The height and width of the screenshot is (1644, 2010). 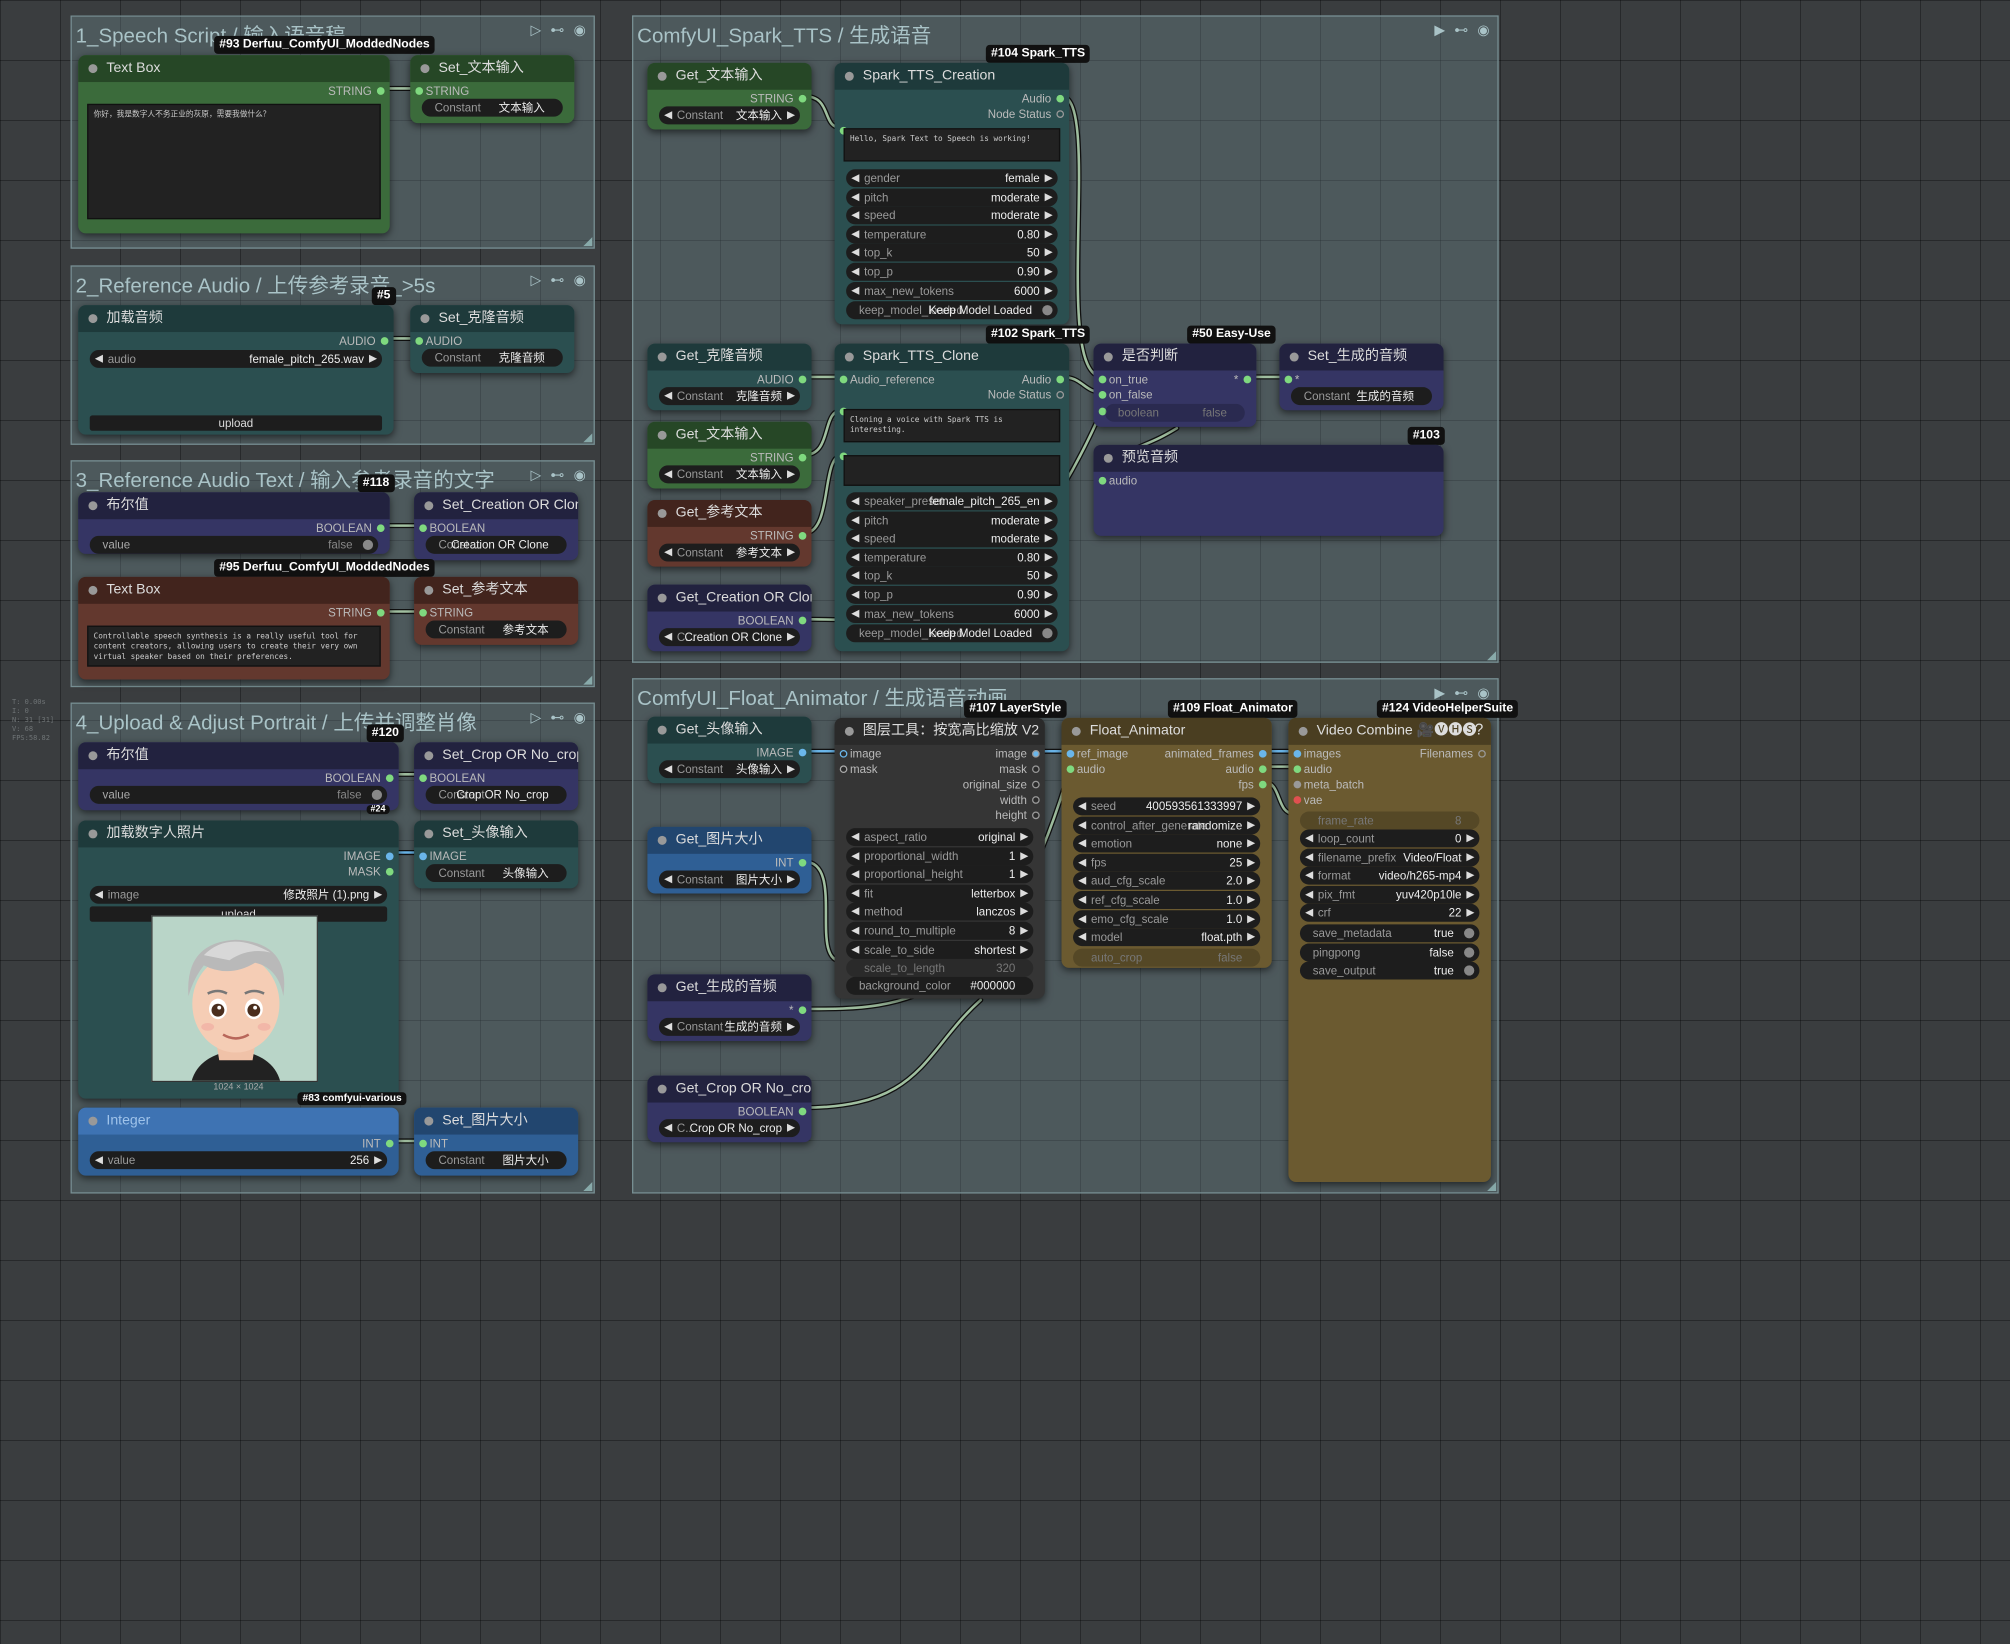 What do you see at coordinates (496, 1121) in the screenshot?
I see `node-title: Set_图片大小` at bounding box center [496, 1121].